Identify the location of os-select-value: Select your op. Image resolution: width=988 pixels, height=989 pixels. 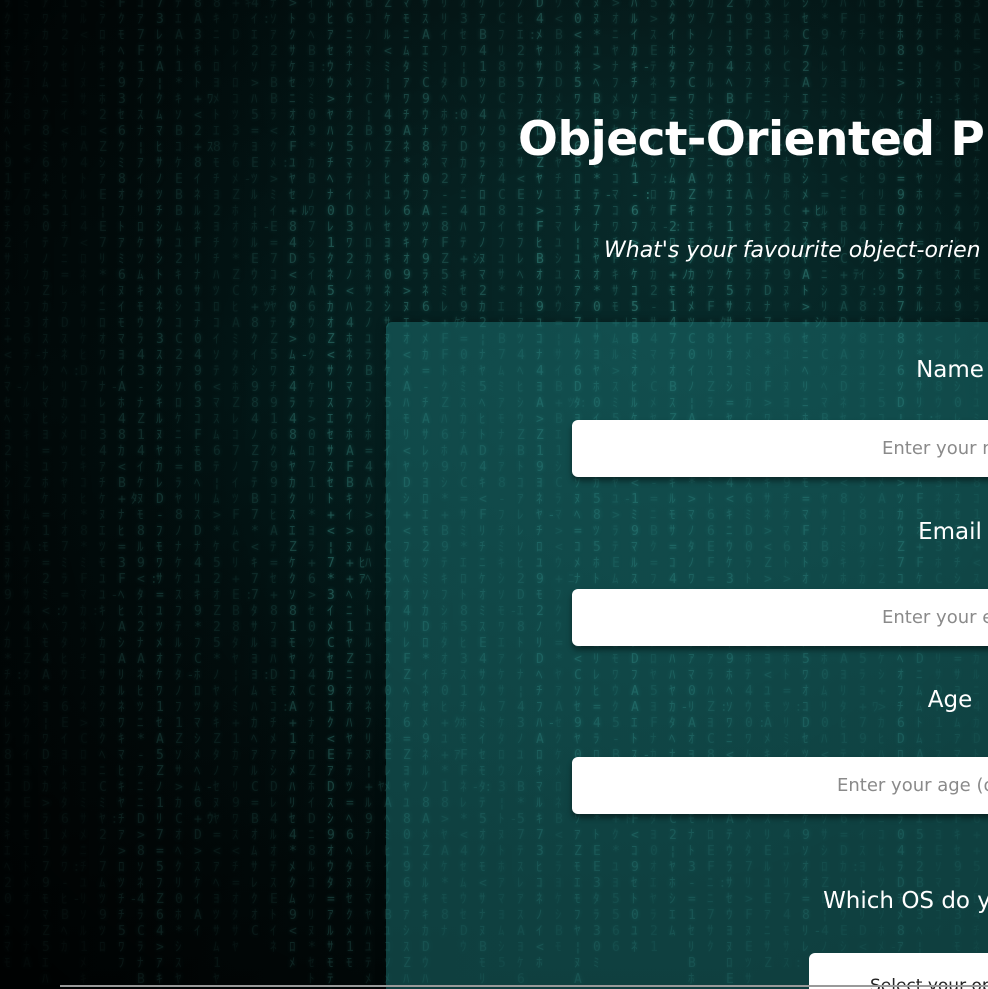
(929, 982).